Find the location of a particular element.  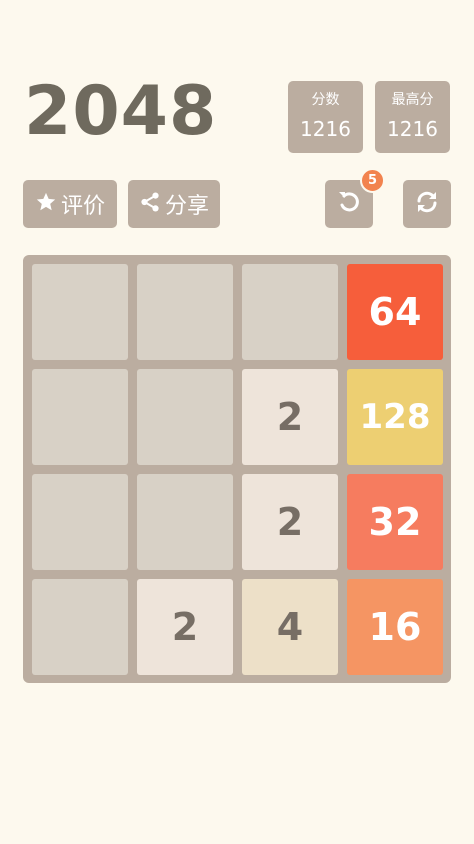

share-icon is located at coordinates (150, 204).